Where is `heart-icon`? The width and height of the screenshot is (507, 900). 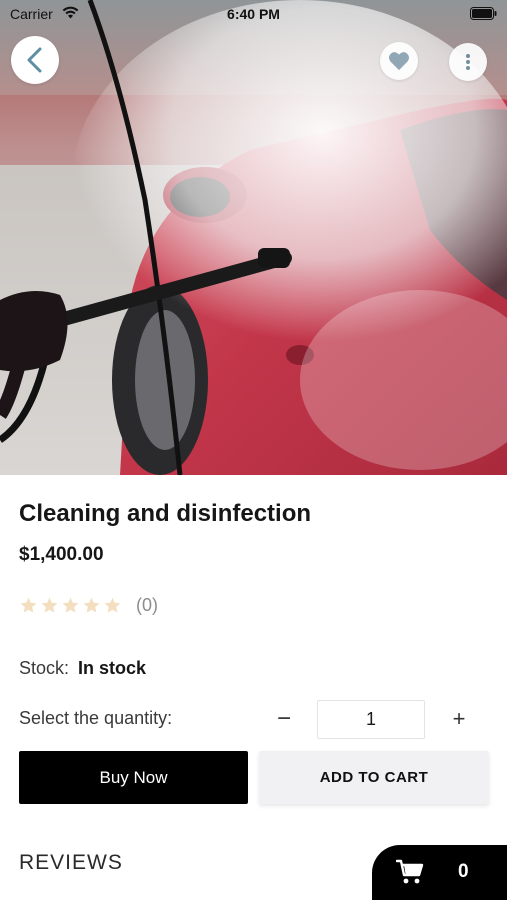
heart-icon is located at coordinates (399, 61).